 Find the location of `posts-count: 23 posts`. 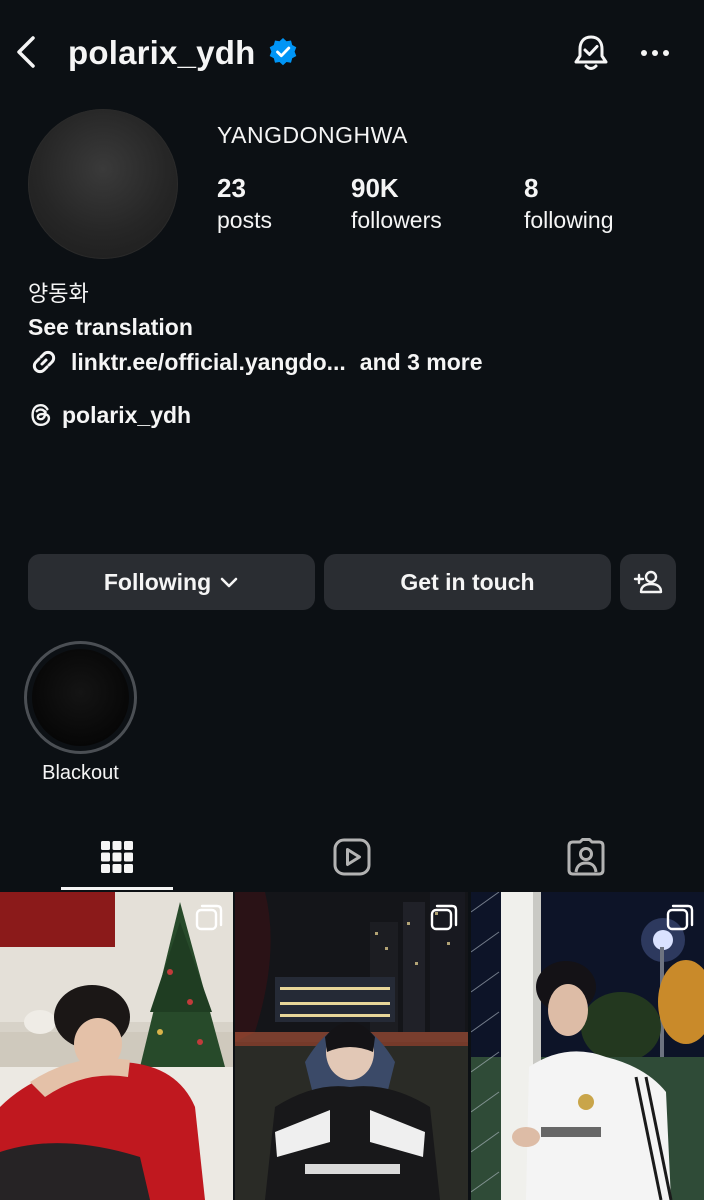

posts-count: 23 posts is located at coordinates (244, 202).